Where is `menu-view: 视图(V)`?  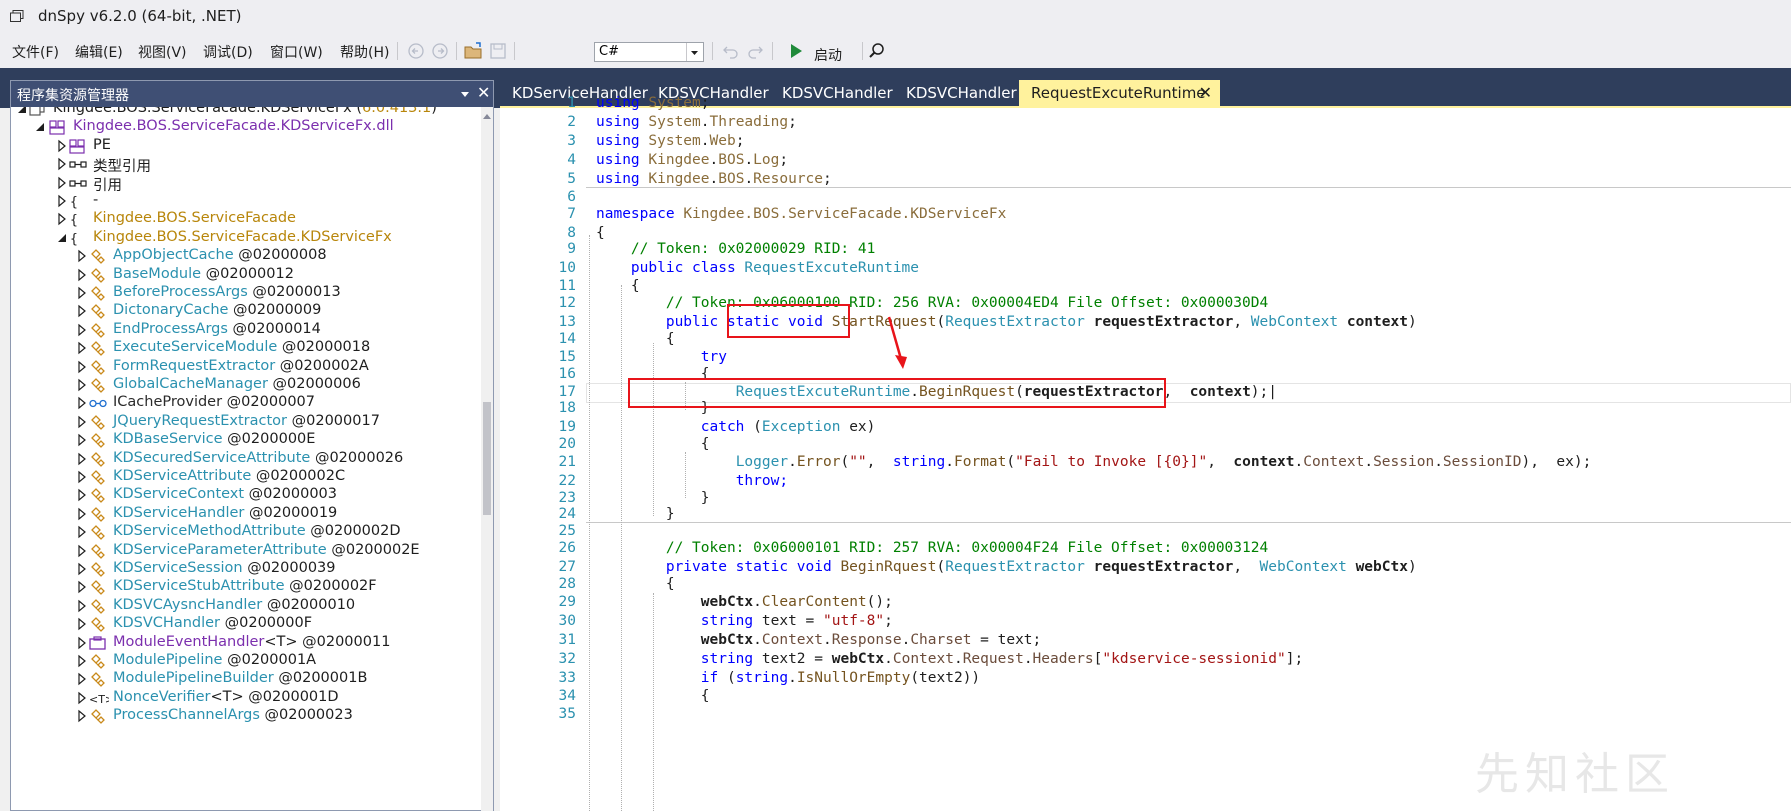 menu-view: 视图(V) is located at coordinates (162, 52).